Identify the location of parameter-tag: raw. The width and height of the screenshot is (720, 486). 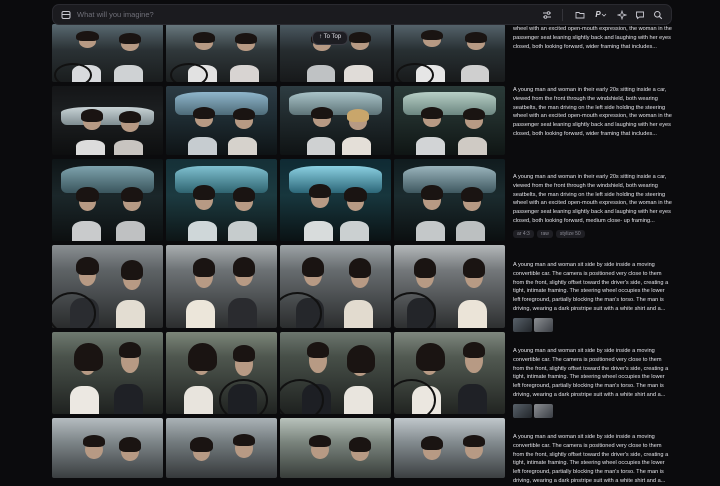
(544, 233).